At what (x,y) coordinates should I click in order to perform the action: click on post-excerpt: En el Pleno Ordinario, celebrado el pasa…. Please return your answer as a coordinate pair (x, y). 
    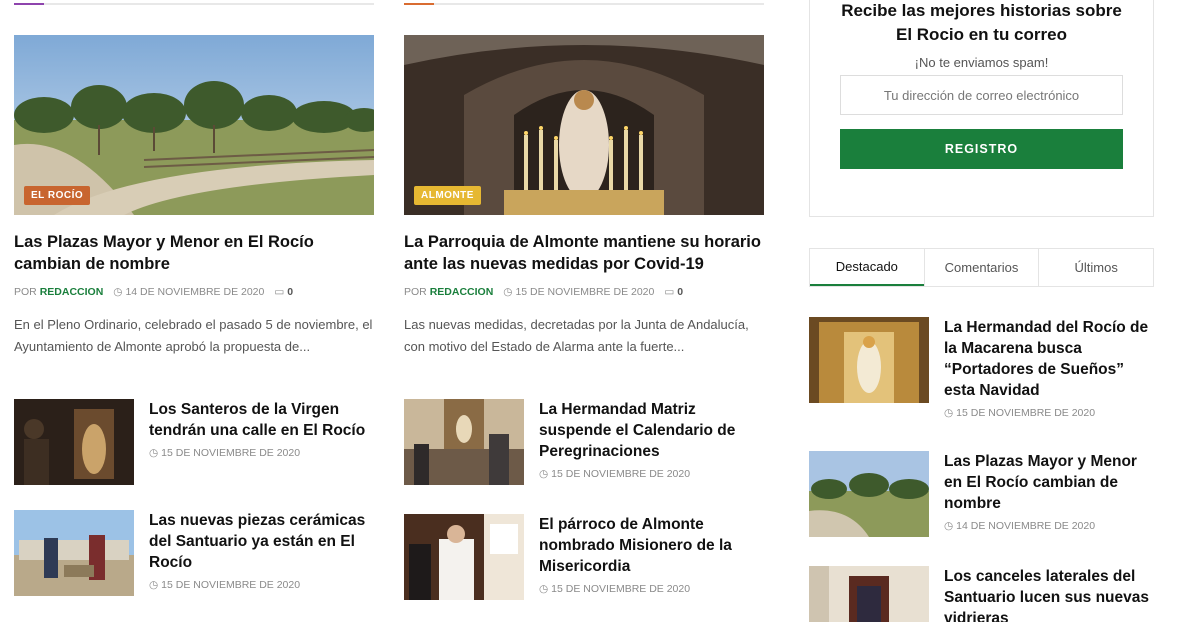
    Looking at the image, I should click on (193, 335).